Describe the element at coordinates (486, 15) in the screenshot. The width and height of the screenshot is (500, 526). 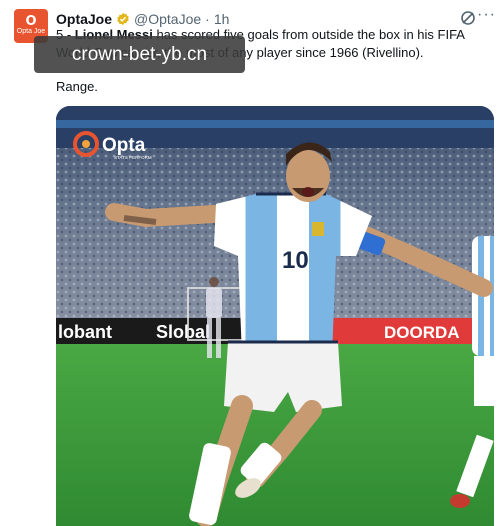
I see `more-icon: ···` at that location.